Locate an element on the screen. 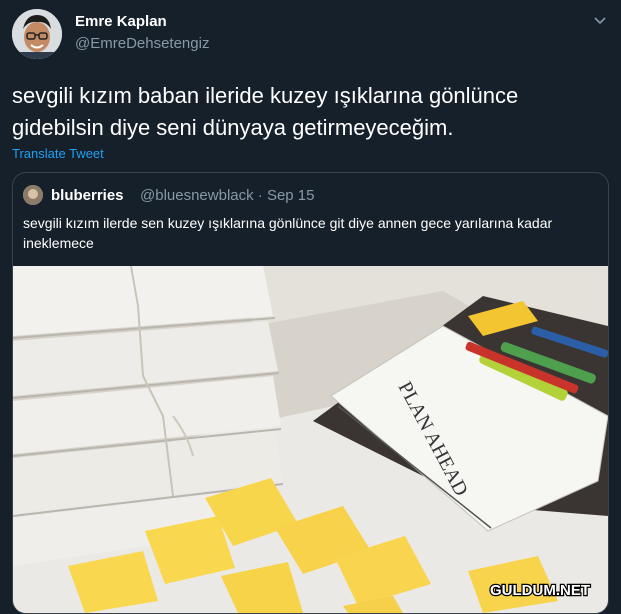  avatar-portrait is located at coordinates (37, 34).